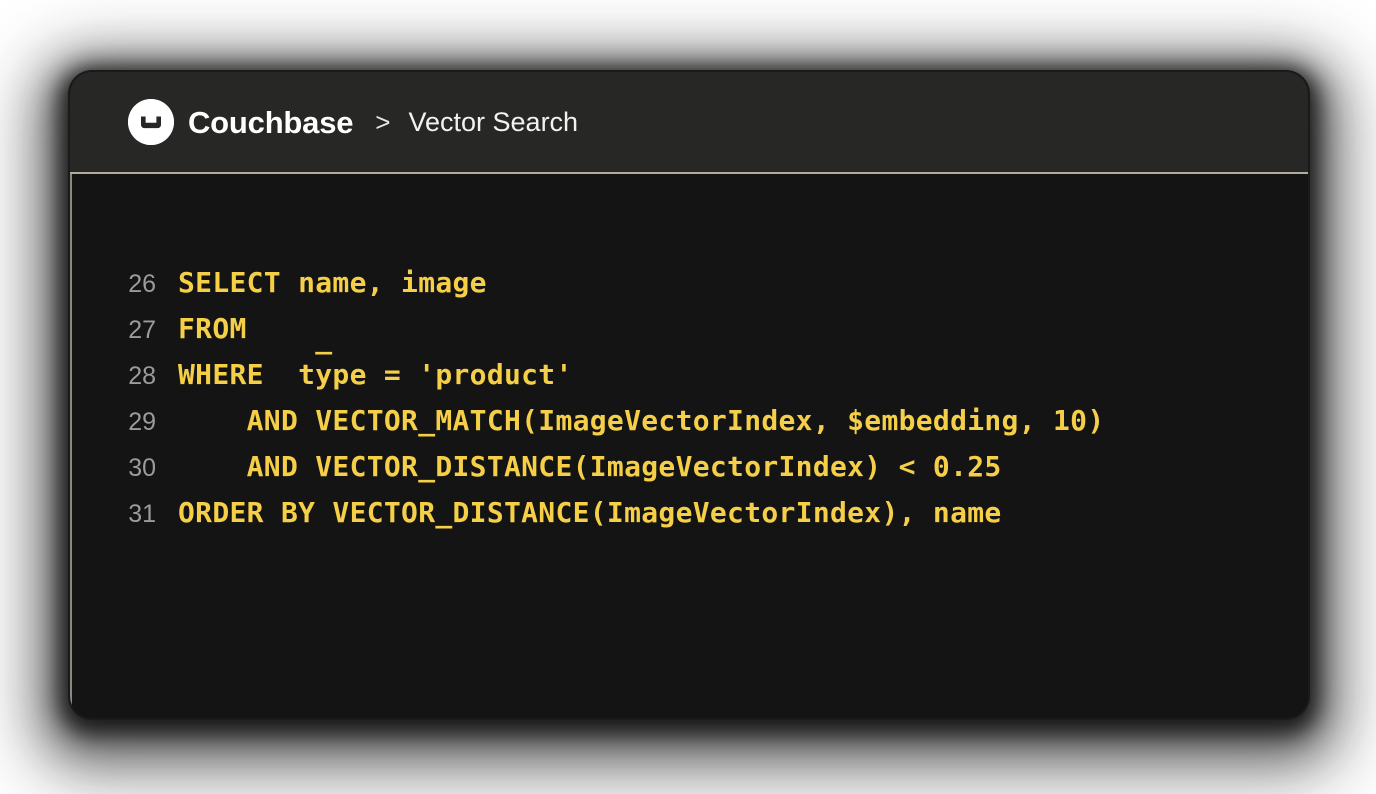 This screenshot has height=794, width=1376. Describe the element at coordinates (281, 329) in the screenshot. I see `line-content-spacer` at that location.